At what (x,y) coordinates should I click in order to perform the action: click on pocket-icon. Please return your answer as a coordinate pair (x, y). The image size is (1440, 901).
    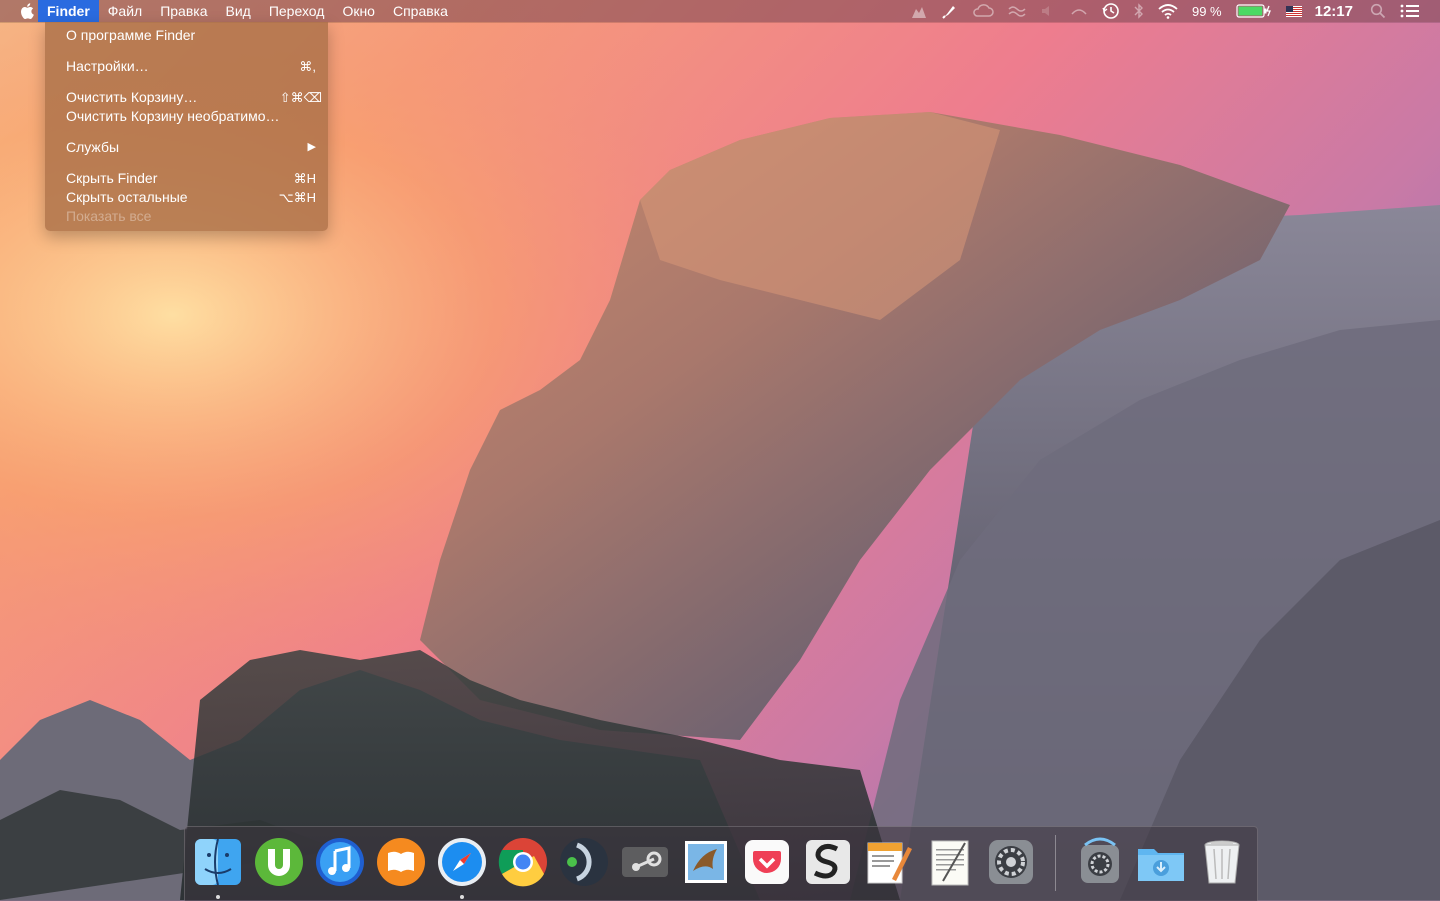
    Looking at the image, I should click on (767, 862).